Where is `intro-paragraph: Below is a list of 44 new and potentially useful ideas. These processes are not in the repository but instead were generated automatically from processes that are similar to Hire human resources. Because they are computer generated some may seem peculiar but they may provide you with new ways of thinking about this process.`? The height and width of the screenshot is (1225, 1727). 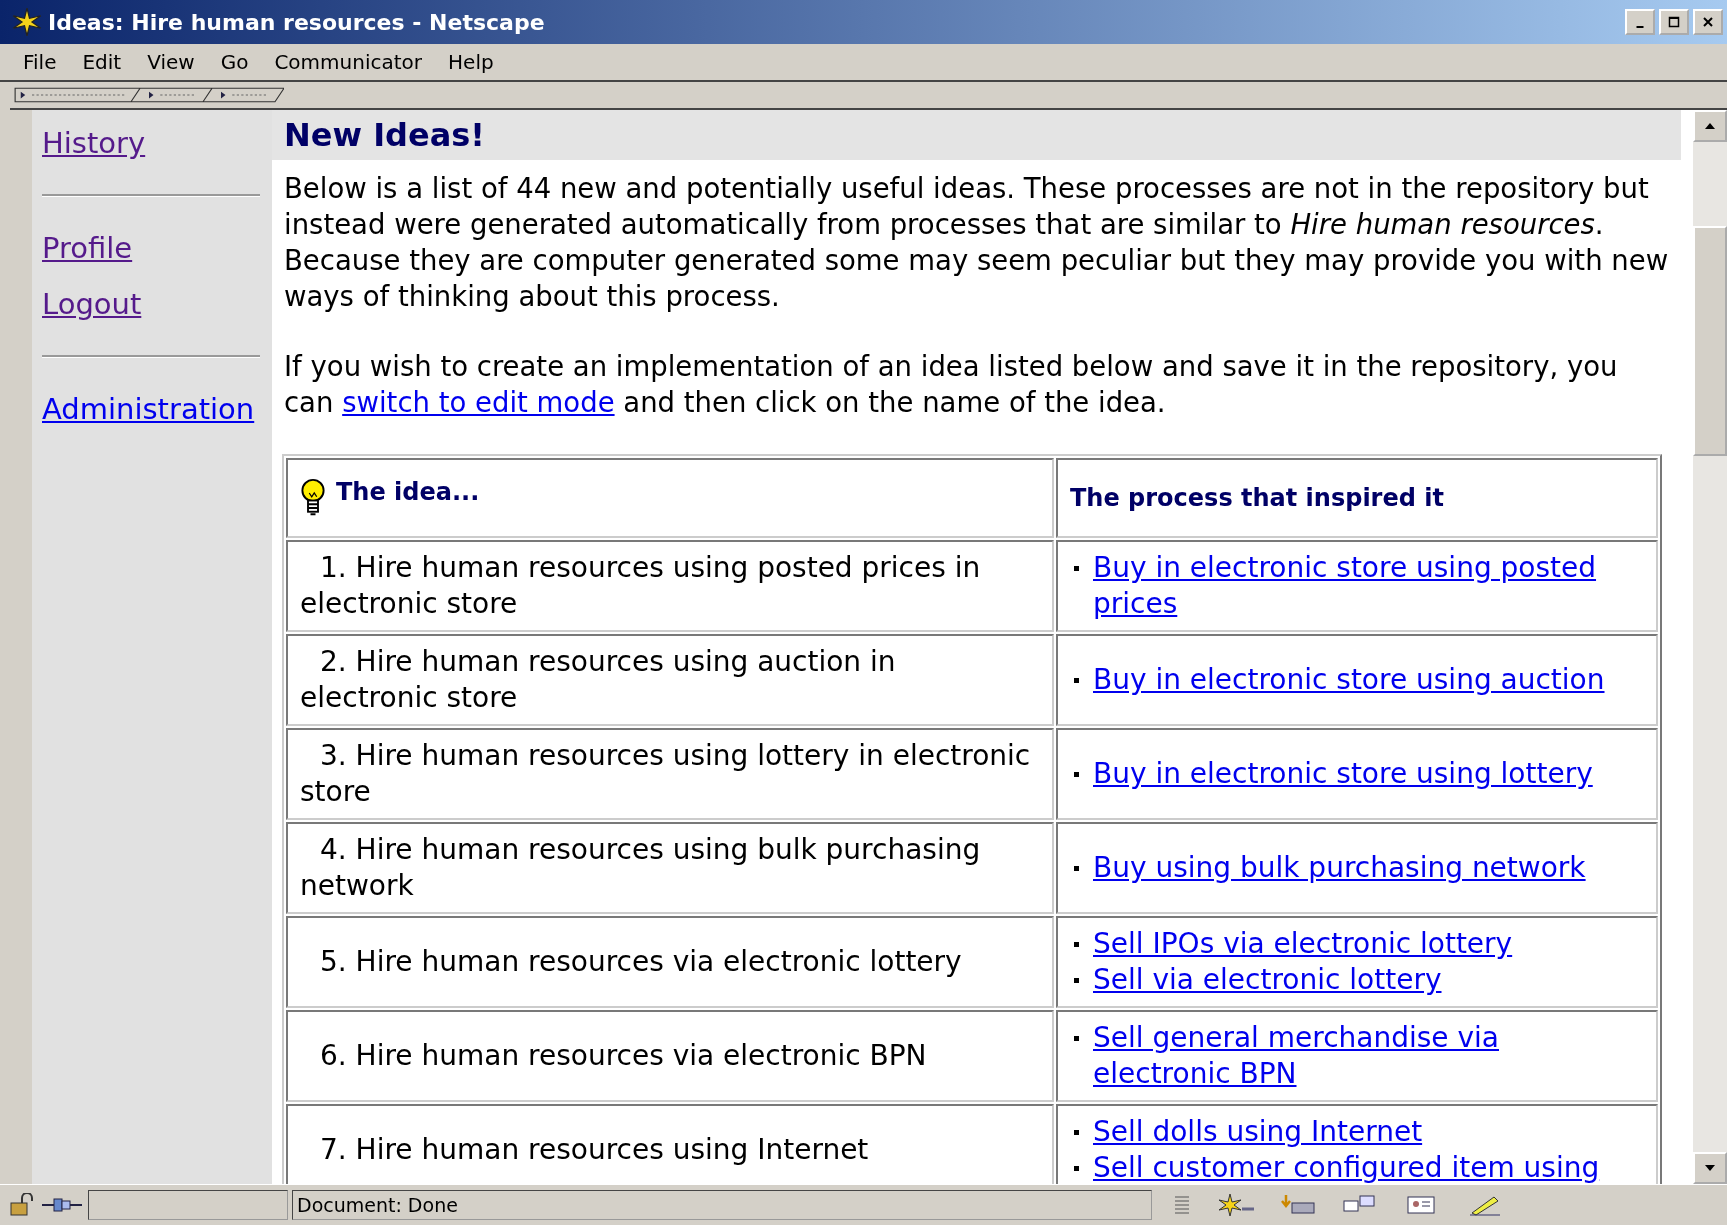 intro-paragraph: Below is a list of 44 new and potentially useful ideas. These processes are not in the repository but instead were generated automatically from processes that are similar to Hire human resources. Because they are computer generated some may seem peculiar but they may provide you with new ways of thinking about this process. is located at coordinates (976, 242).